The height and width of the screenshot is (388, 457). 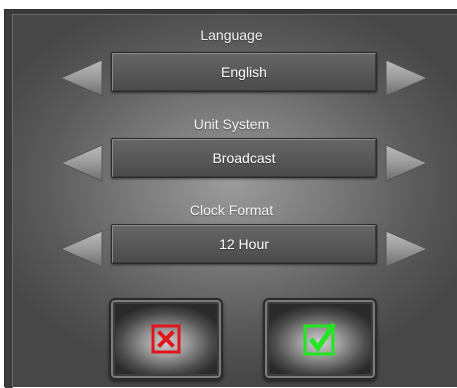 I want to click on language-next-button, so click(x=407, y=78).